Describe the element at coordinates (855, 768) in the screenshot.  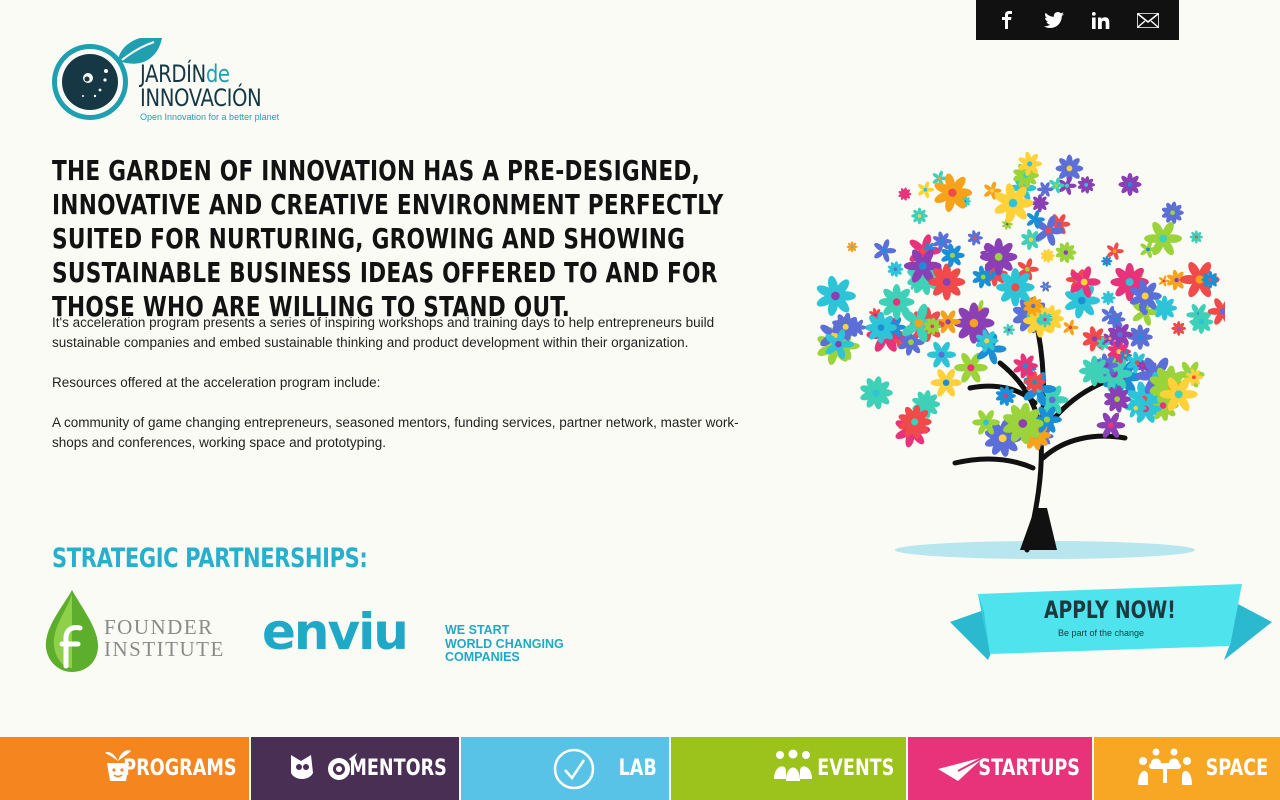
I see `nav-events-label: EVENTS` at that location.